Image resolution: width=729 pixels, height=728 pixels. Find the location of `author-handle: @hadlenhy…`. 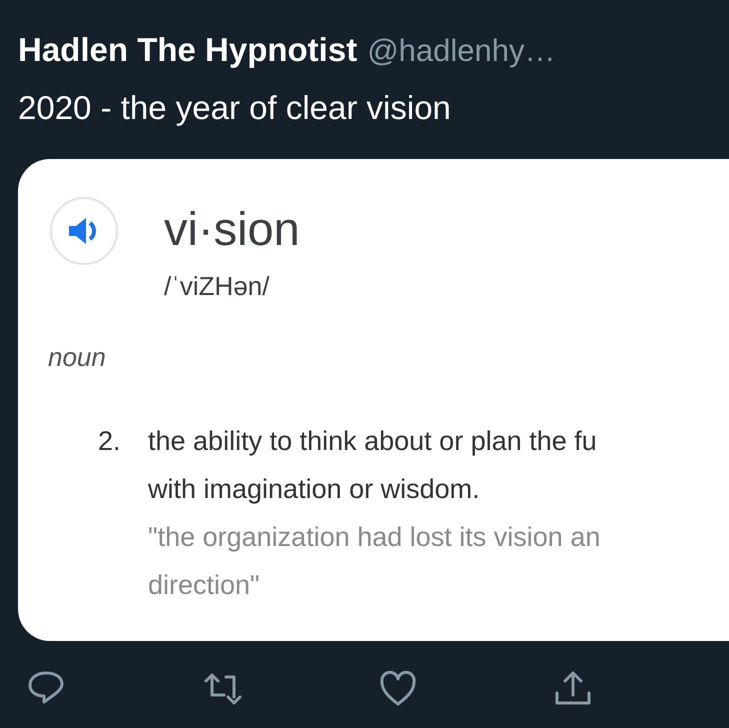

author-handle: @hadlenhy… is located at coordinates (461, 50).